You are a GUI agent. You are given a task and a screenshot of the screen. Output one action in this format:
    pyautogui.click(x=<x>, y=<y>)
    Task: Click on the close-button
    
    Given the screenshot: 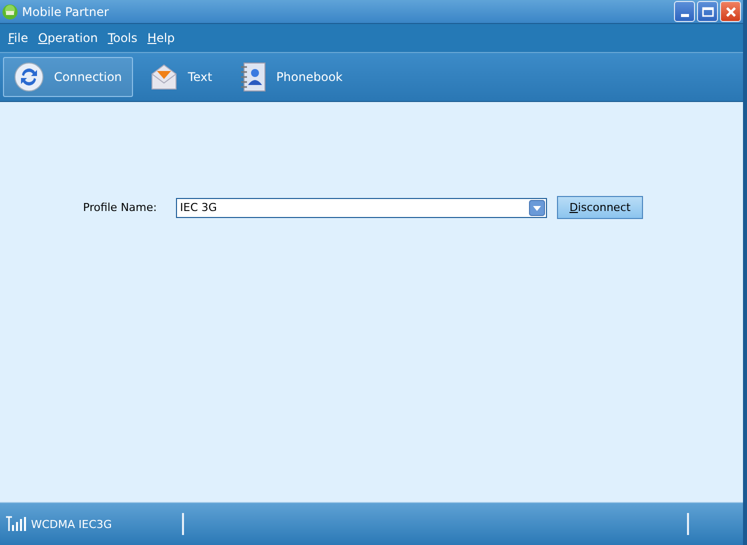 What is the action you would take?
    pyautogui.click(x=730, y=11)
    